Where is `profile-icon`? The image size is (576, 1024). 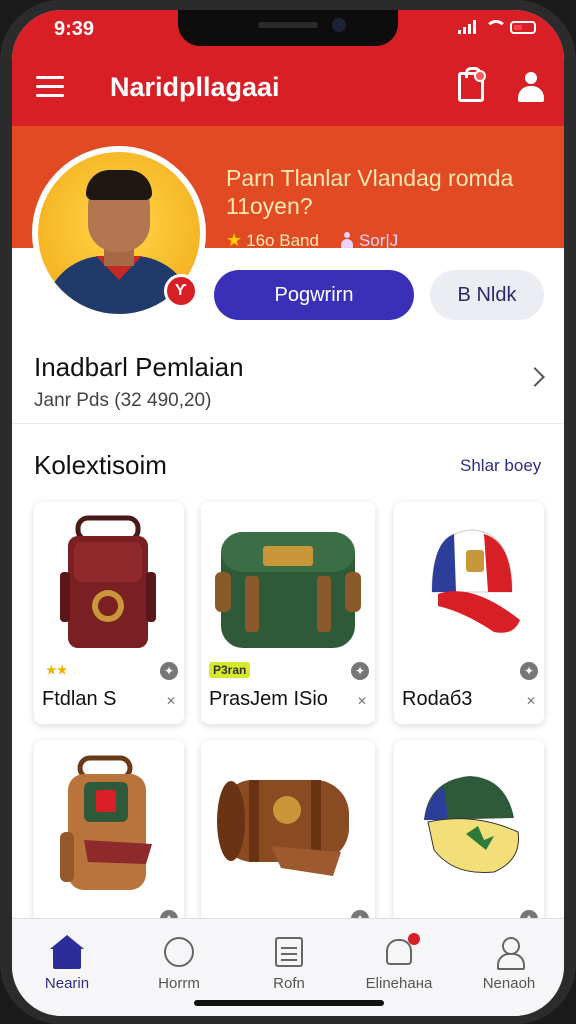
profile-icon is located at coordinates (511, 953).